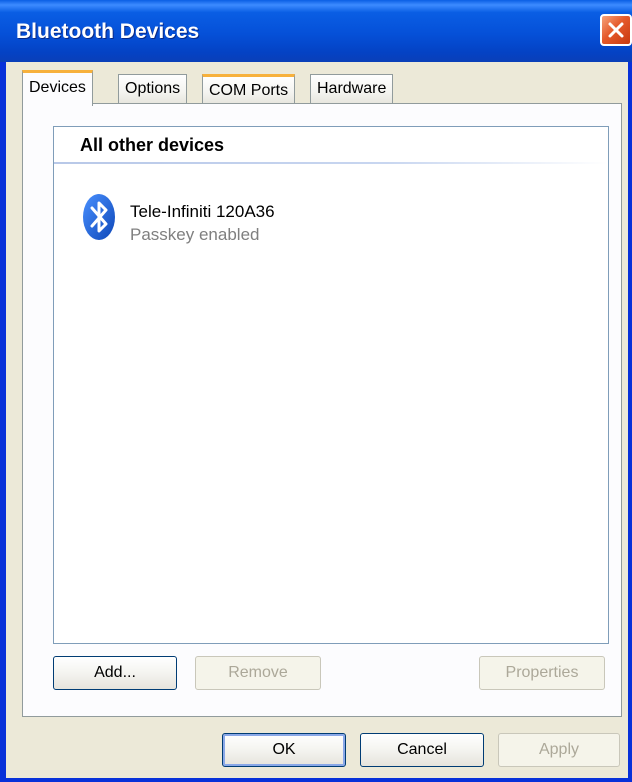 This screenshot has width=632, height=782. What do you see at coordinates (282, 223) in the screenshot?
I see `device-item: Tele-Infiniti 120A36 Passkey enabled` at bounding box center [282, 223].